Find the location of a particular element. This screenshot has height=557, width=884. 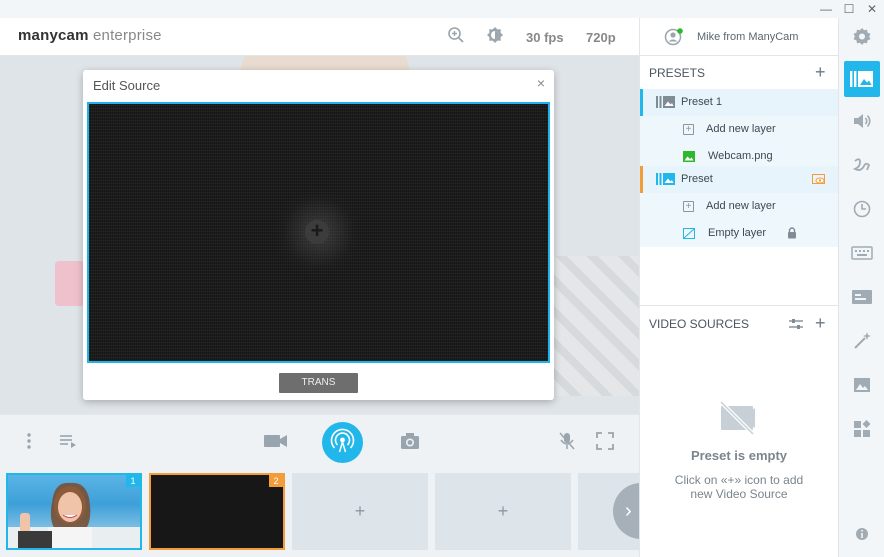

no-video-icon is located at coordinates (739, 416).